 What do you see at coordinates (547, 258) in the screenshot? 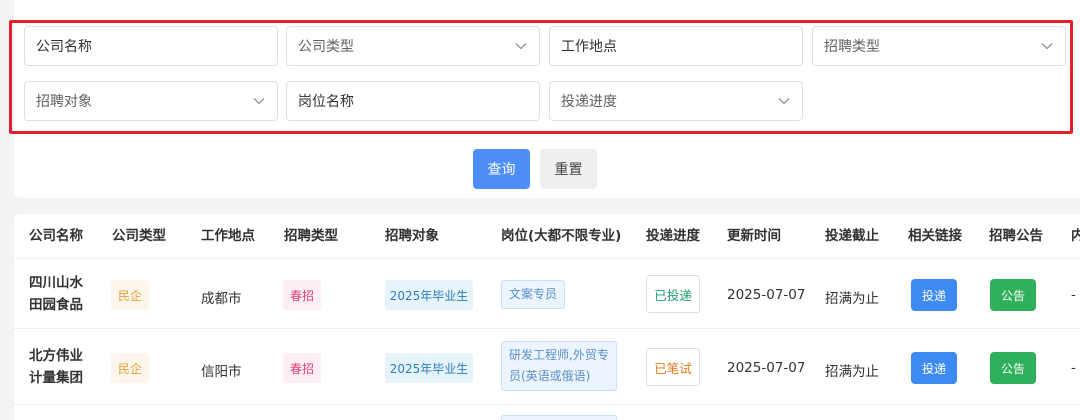
I see `header-divider` at bounding box center [547, 258].